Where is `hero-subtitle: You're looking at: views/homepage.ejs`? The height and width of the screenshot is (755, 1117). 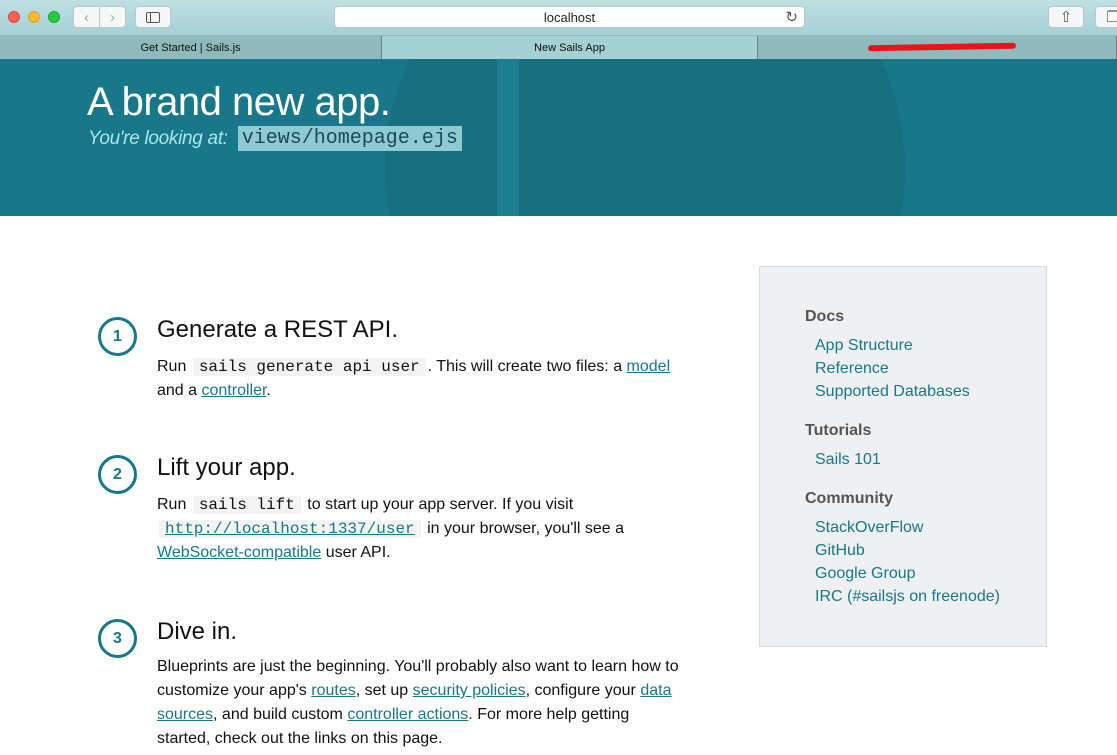 hero-subtitle: You're looking at: views/homepage.ejs is located at coordinates (275, 138).